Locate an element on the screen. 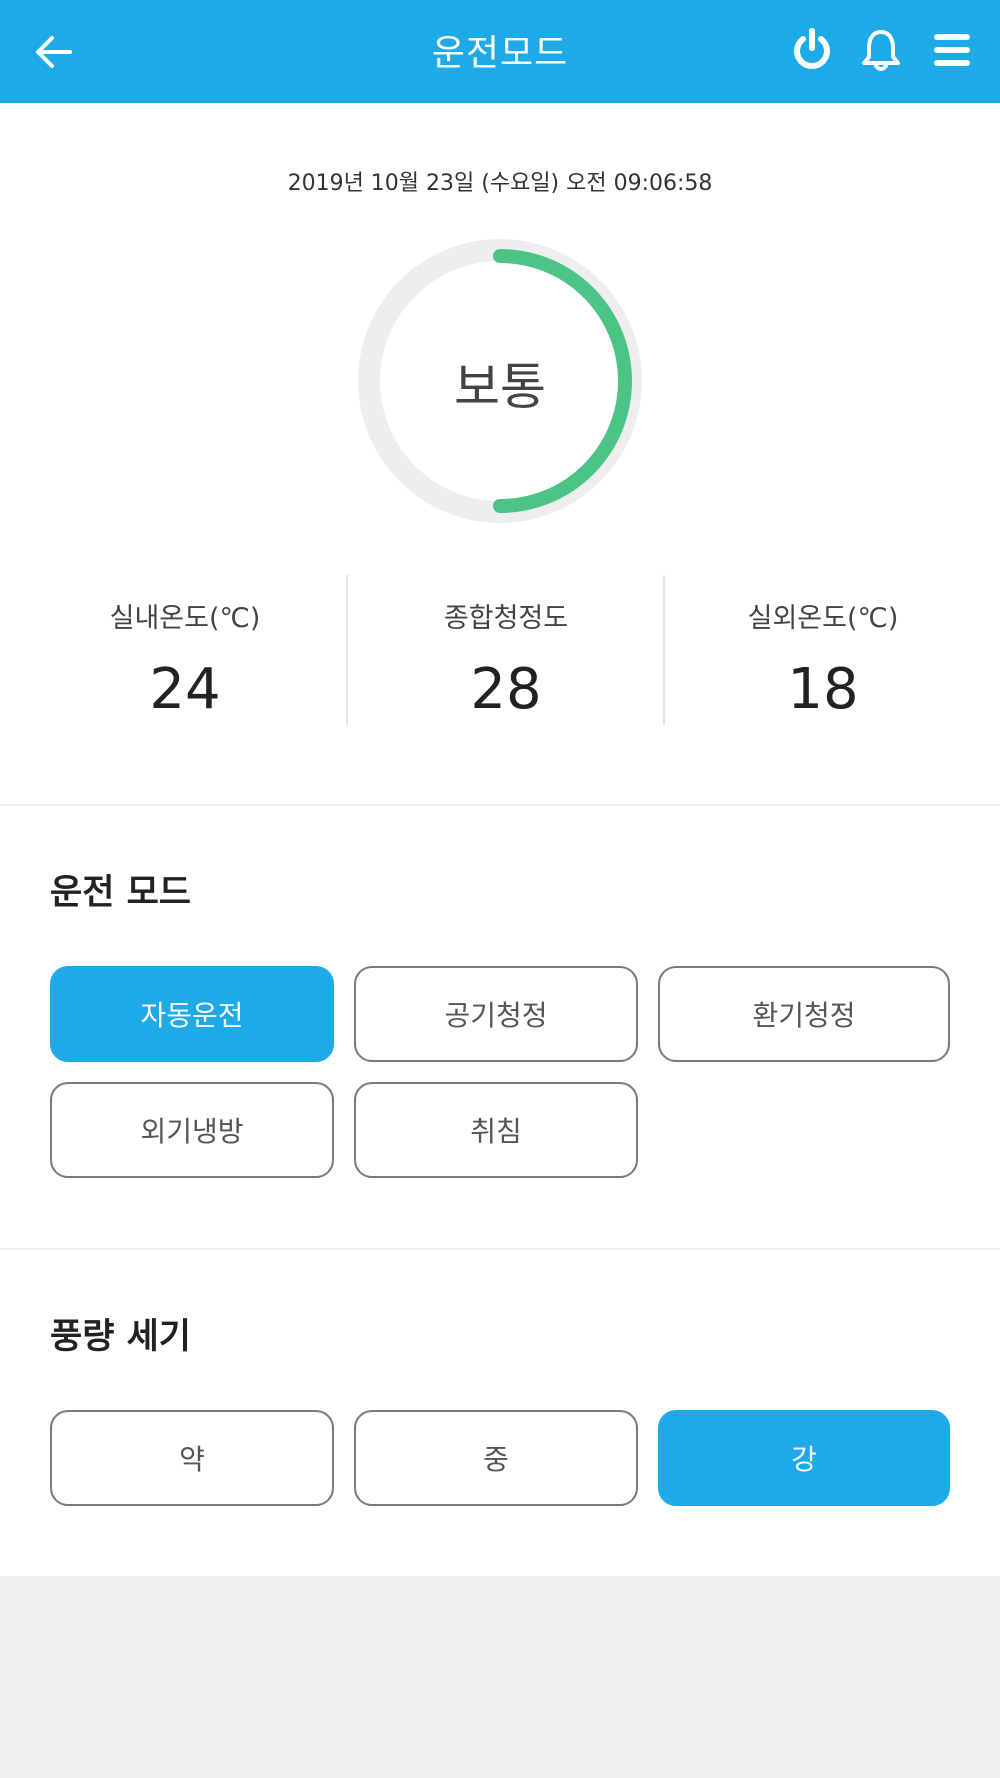  air-quality-label: 보통 is located at coordinates (500, 387).